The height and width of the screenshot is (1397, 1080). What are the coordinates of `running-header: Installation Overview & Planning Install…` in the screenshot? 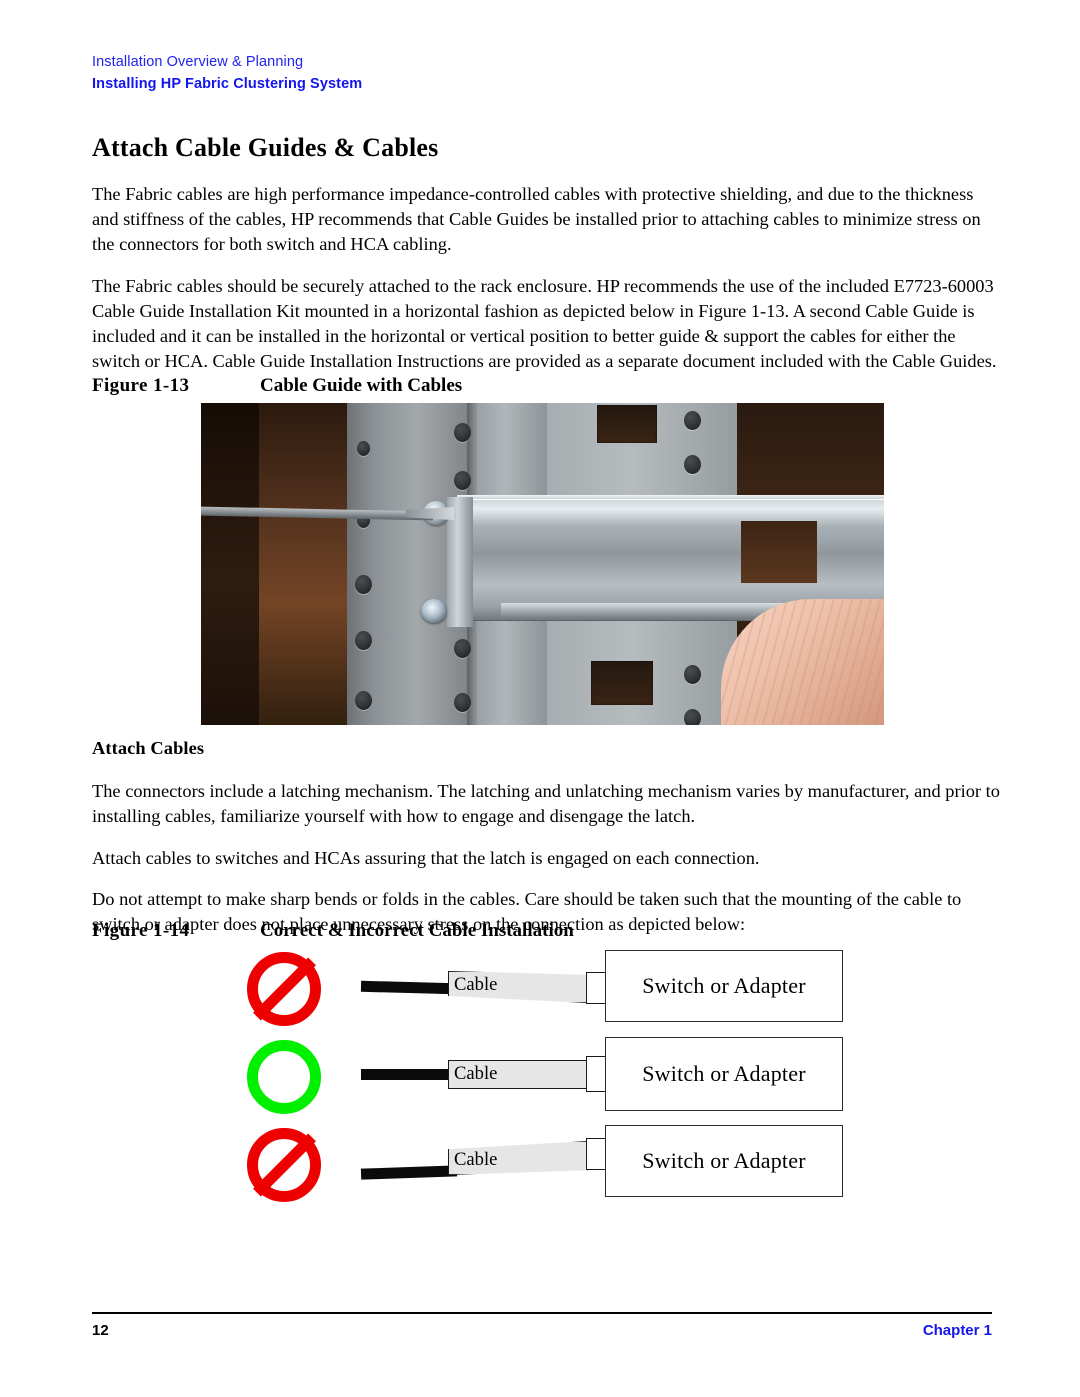 It's located at (542, 73).